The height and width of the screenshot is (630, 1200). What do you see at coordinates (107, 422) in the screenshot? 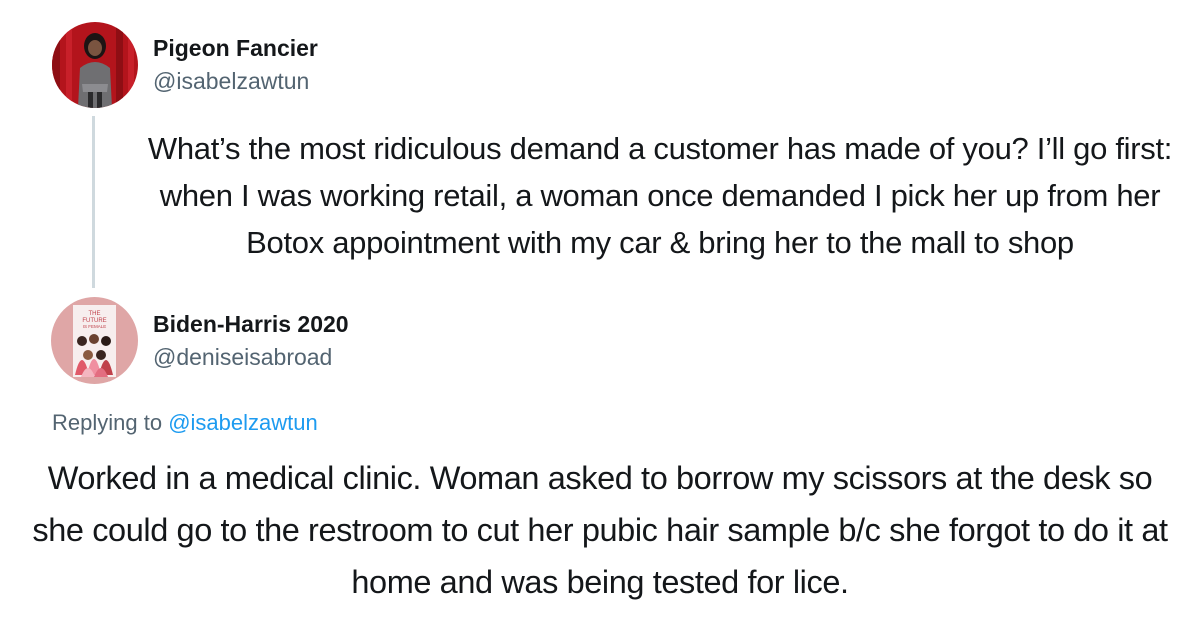
I see `replying-to-label: Replying to` at bounding box center [107, 422].